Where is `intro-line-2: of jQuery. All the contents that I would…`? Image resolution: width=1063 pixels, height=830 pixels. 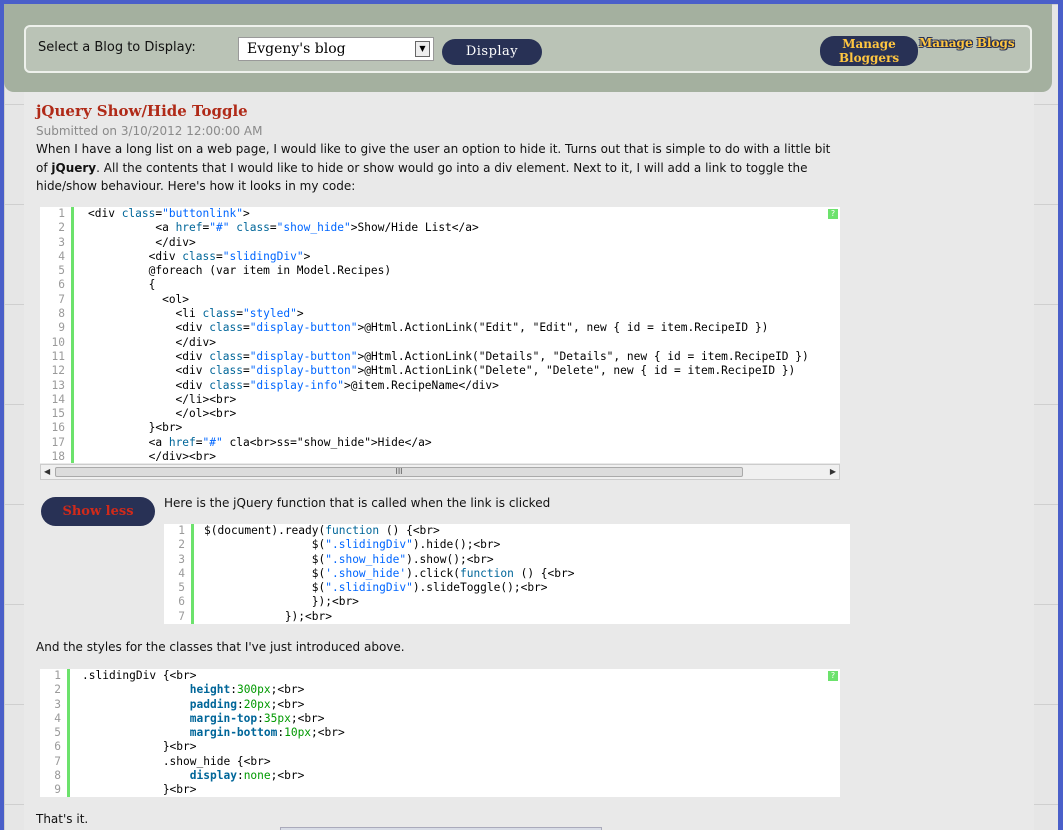 intro-line-2: of jQuery. All the contents that I would… is located at coordinates (422, 167).